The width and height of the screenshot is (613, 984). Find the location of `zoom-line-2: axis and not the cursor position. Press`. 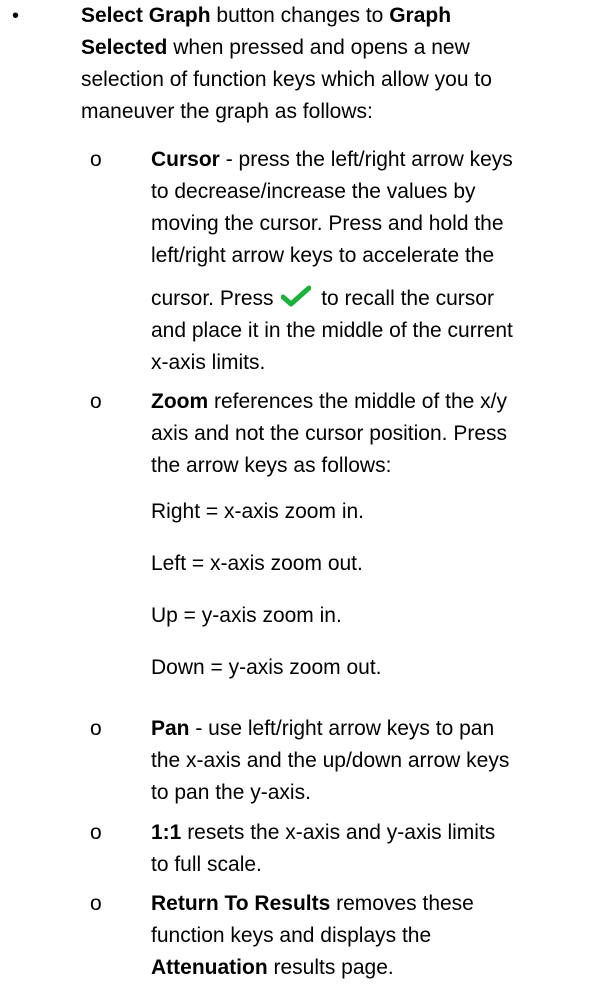

zoom-line-2: axis and not the cursor position. Press is located at coordinates (329, 433).